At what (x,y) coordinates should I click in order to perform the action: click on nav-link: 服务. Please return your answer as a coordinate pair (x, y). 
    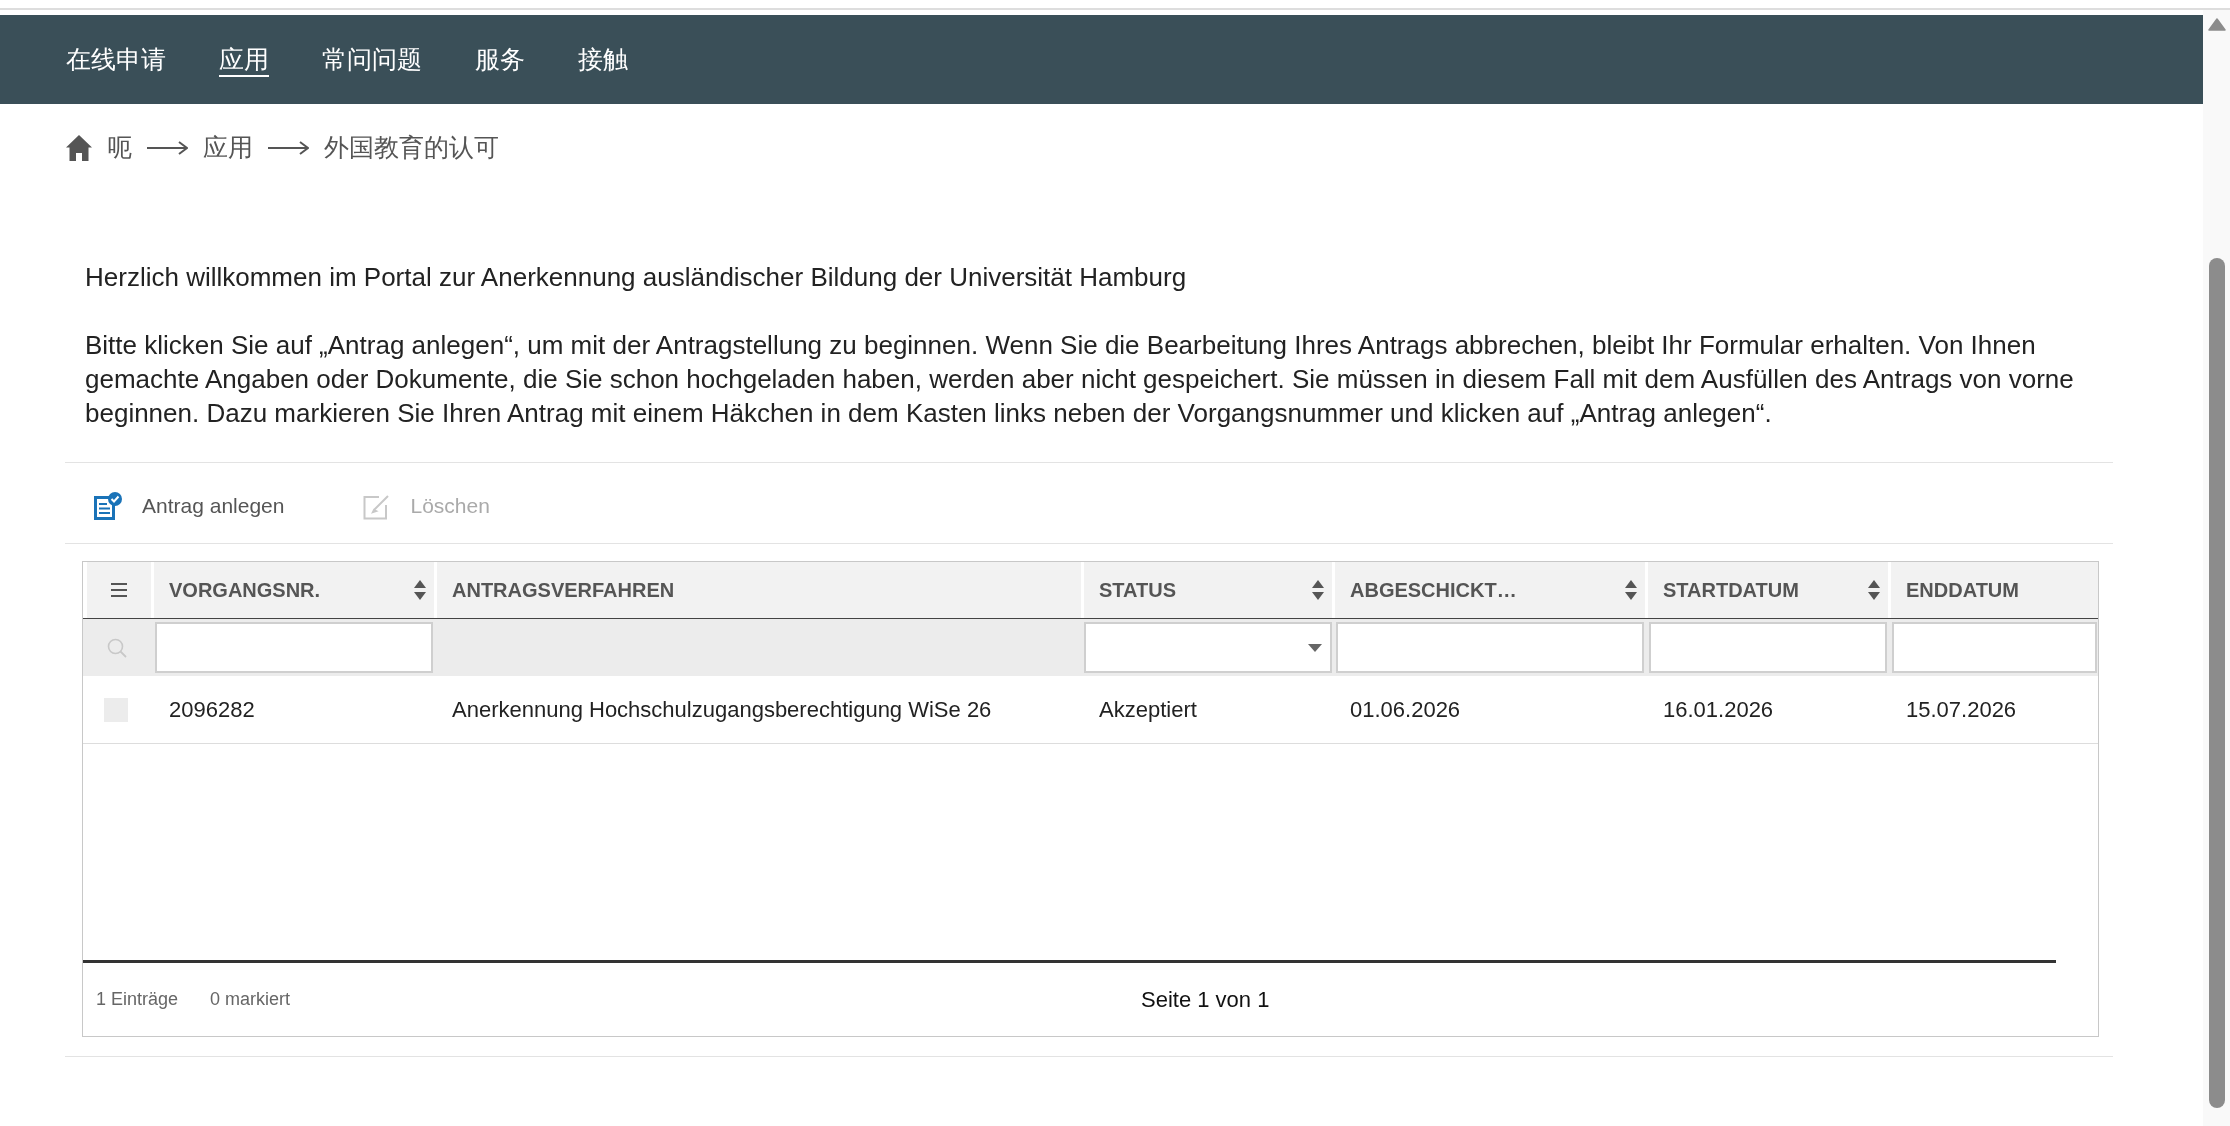
    Looking at the image, I should click on (500, 59).